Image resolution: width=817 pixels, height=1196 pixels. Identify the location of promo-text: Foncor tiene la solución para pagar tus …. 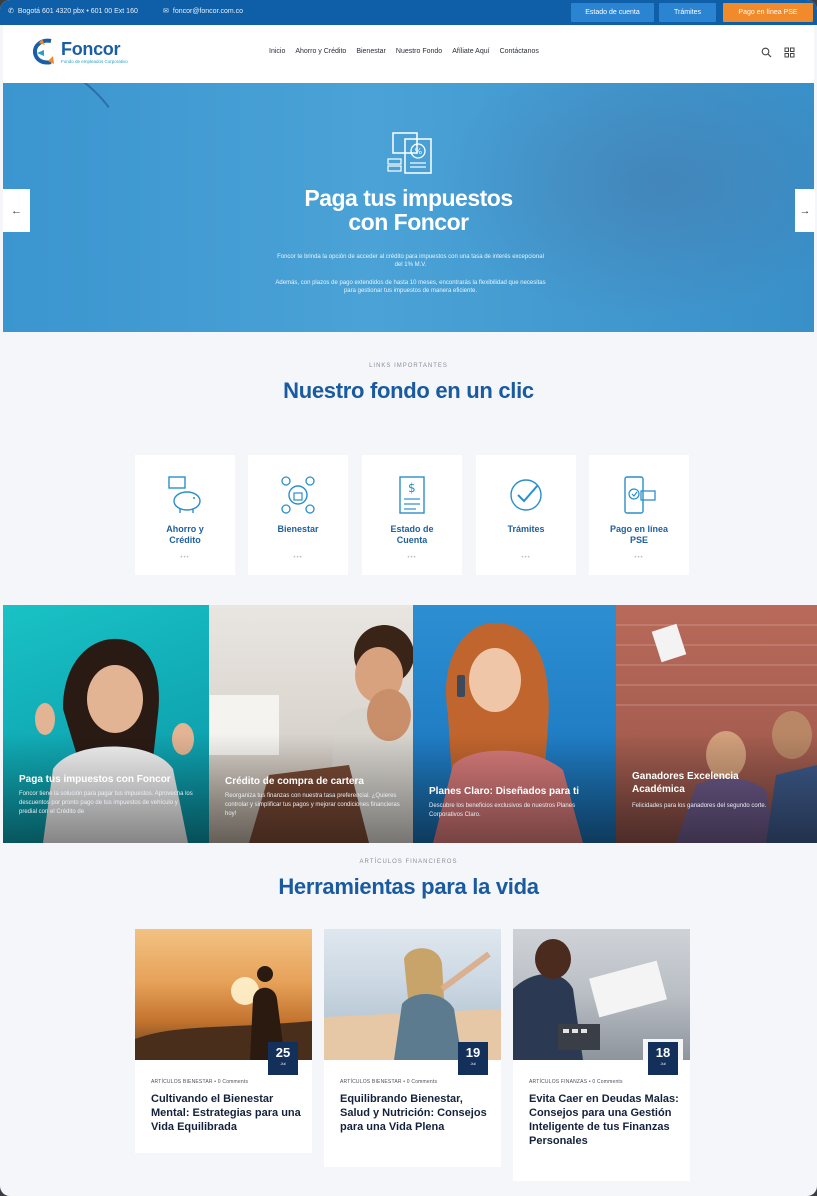
(106, 803).